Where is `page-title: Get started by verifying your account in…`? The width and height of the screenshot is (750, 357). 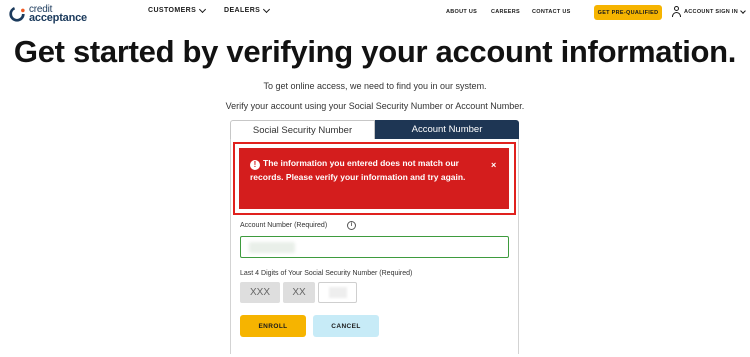
page-title: Get started by verifying your account in… is located at coordinates (375, 51).